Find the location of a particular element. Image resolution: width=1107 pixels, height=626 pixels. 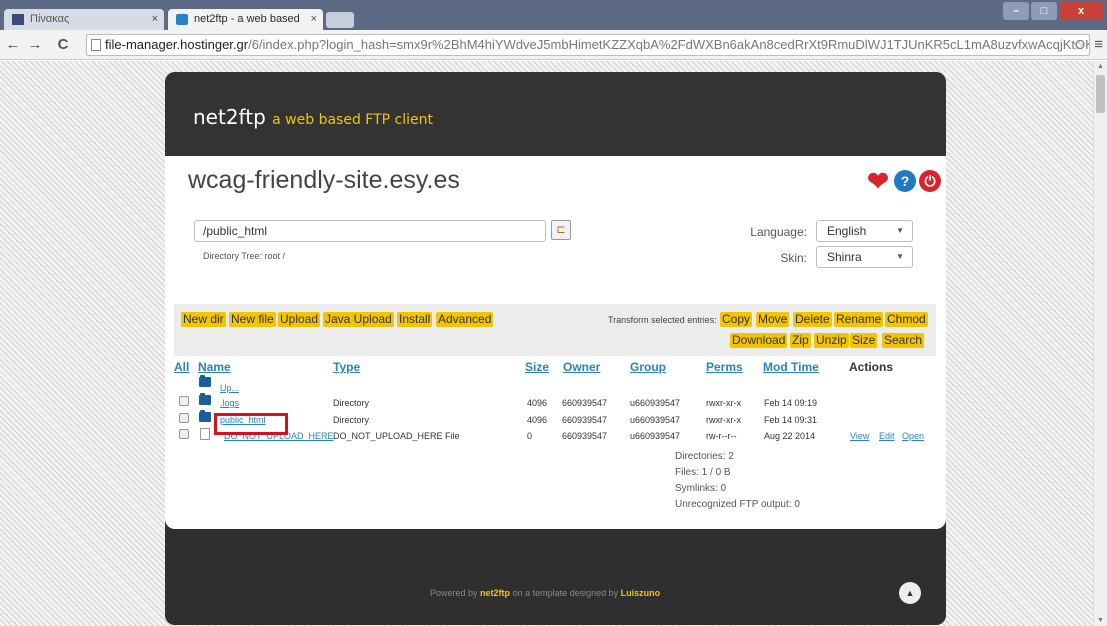

chrome-menu-icon: ≡ is located at coordinates (1098, 44).